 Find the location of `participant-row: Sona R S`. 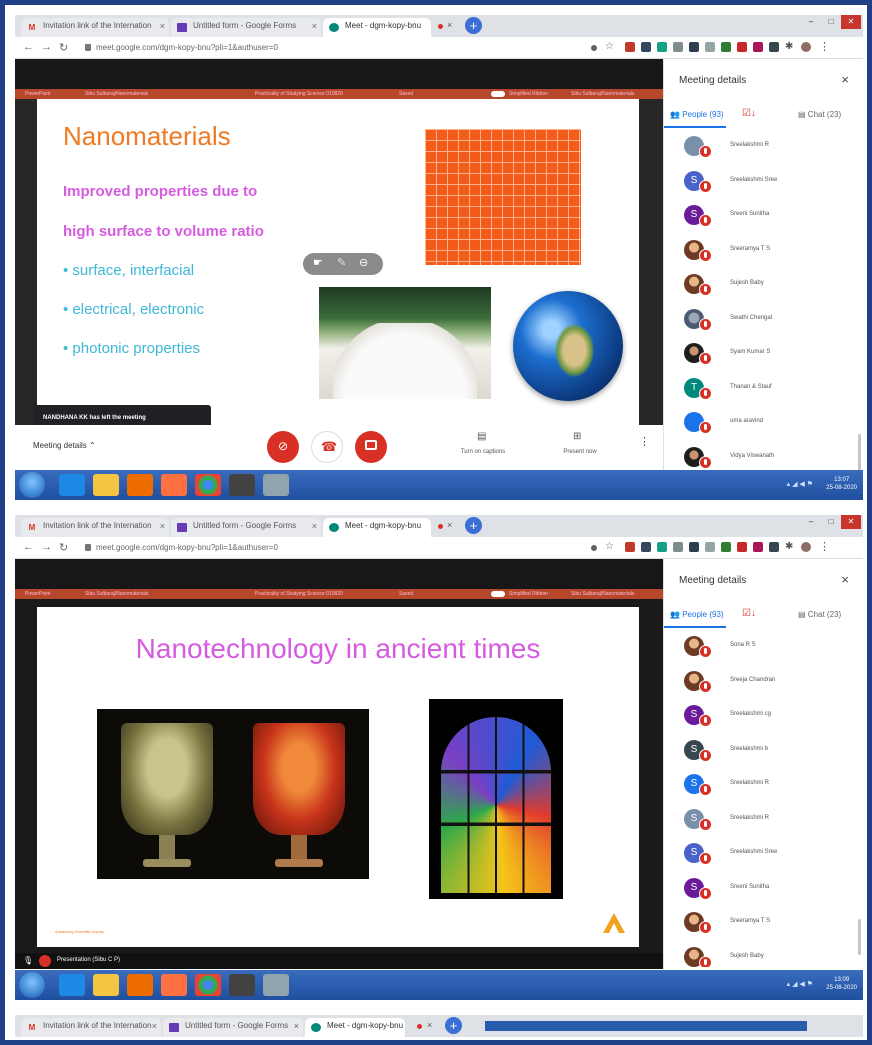

participant-row: Sona R S is located at coordinates (758, 648).